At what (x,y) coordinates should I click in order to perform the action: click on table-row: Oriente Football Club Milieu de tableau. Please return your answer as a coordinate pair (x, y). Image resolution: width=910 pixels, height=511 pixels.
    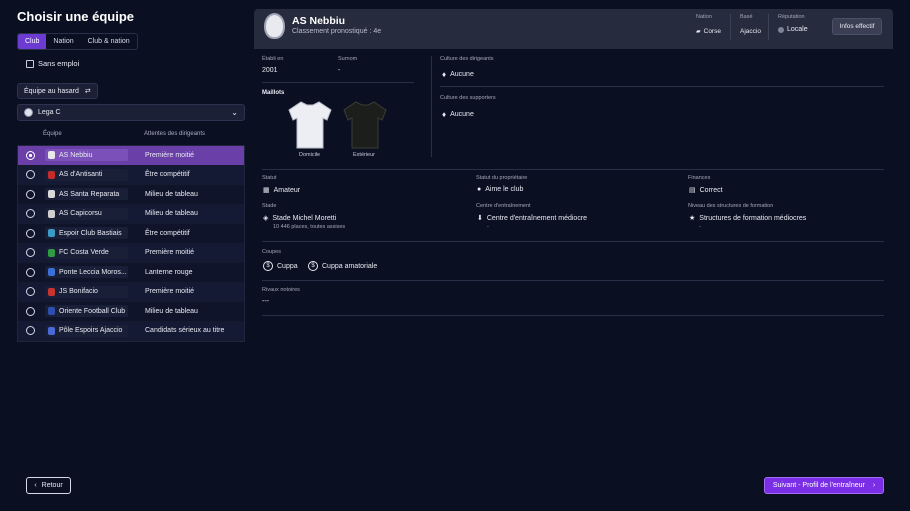
    Looking at the image, I should click on (131, 312).